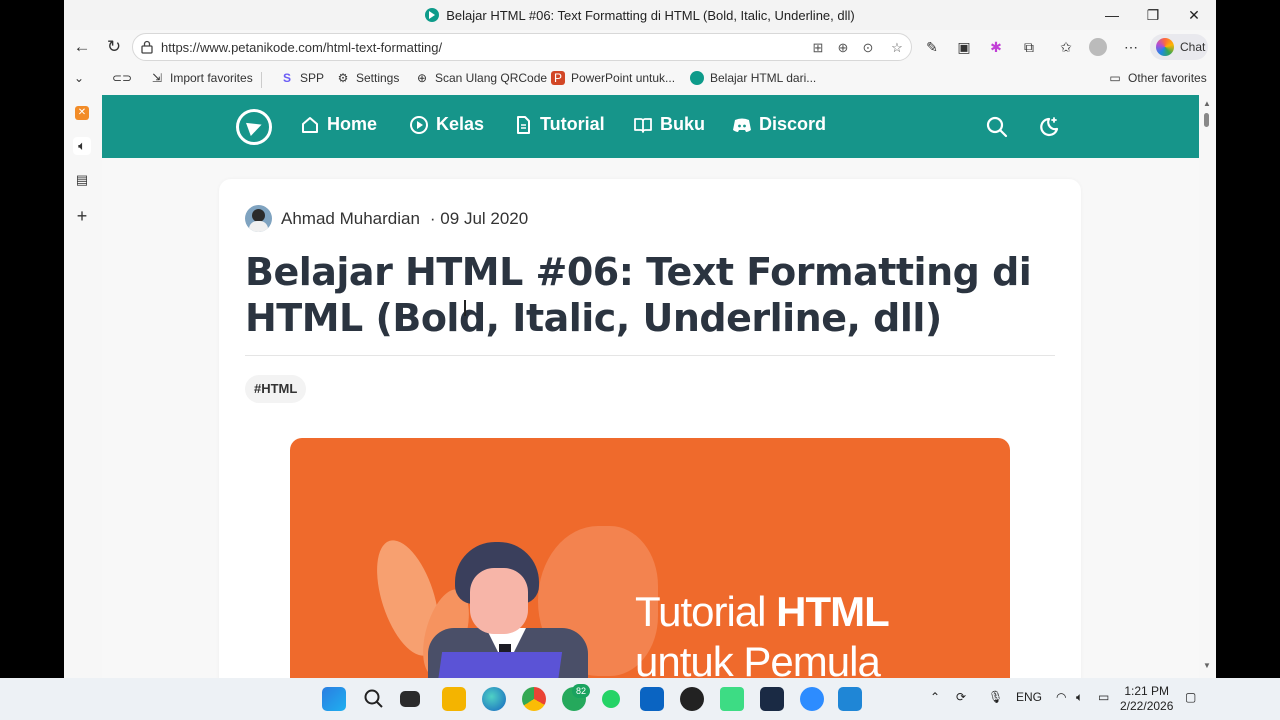 The width and height of the screenshot is (1280, 720). I want to click on nav-home: Home, so click(338, 124).